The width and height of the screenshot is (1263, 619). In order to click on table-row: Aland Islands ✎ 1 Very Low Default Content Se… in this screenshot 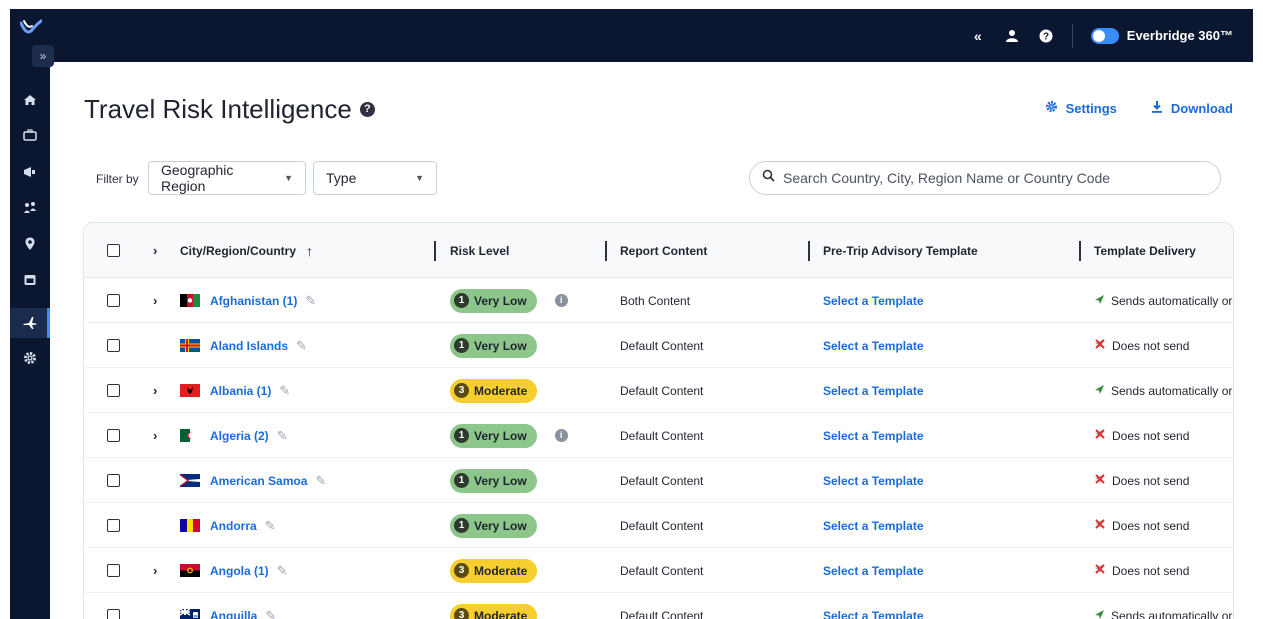, I will do `click(658, 345)`.